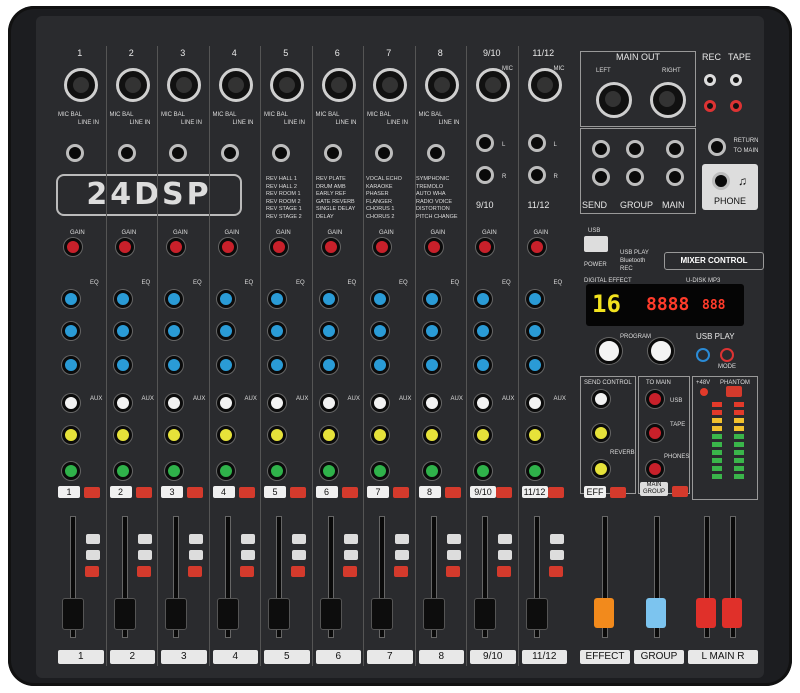 This screenshot has width=800, height=693. I want to click on main-group-led, so click(680, 491).